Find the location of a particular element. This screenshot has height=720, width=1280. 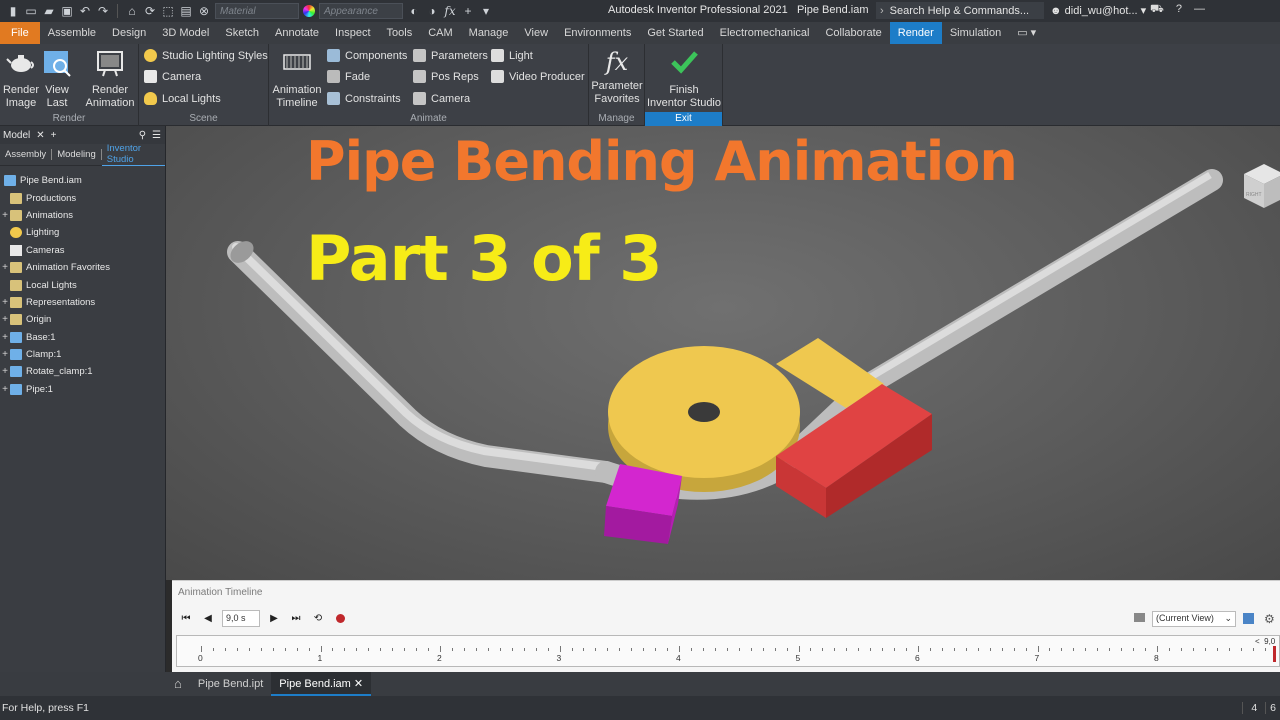

select-icon: ⬚ is located at coordinates (168, 11).